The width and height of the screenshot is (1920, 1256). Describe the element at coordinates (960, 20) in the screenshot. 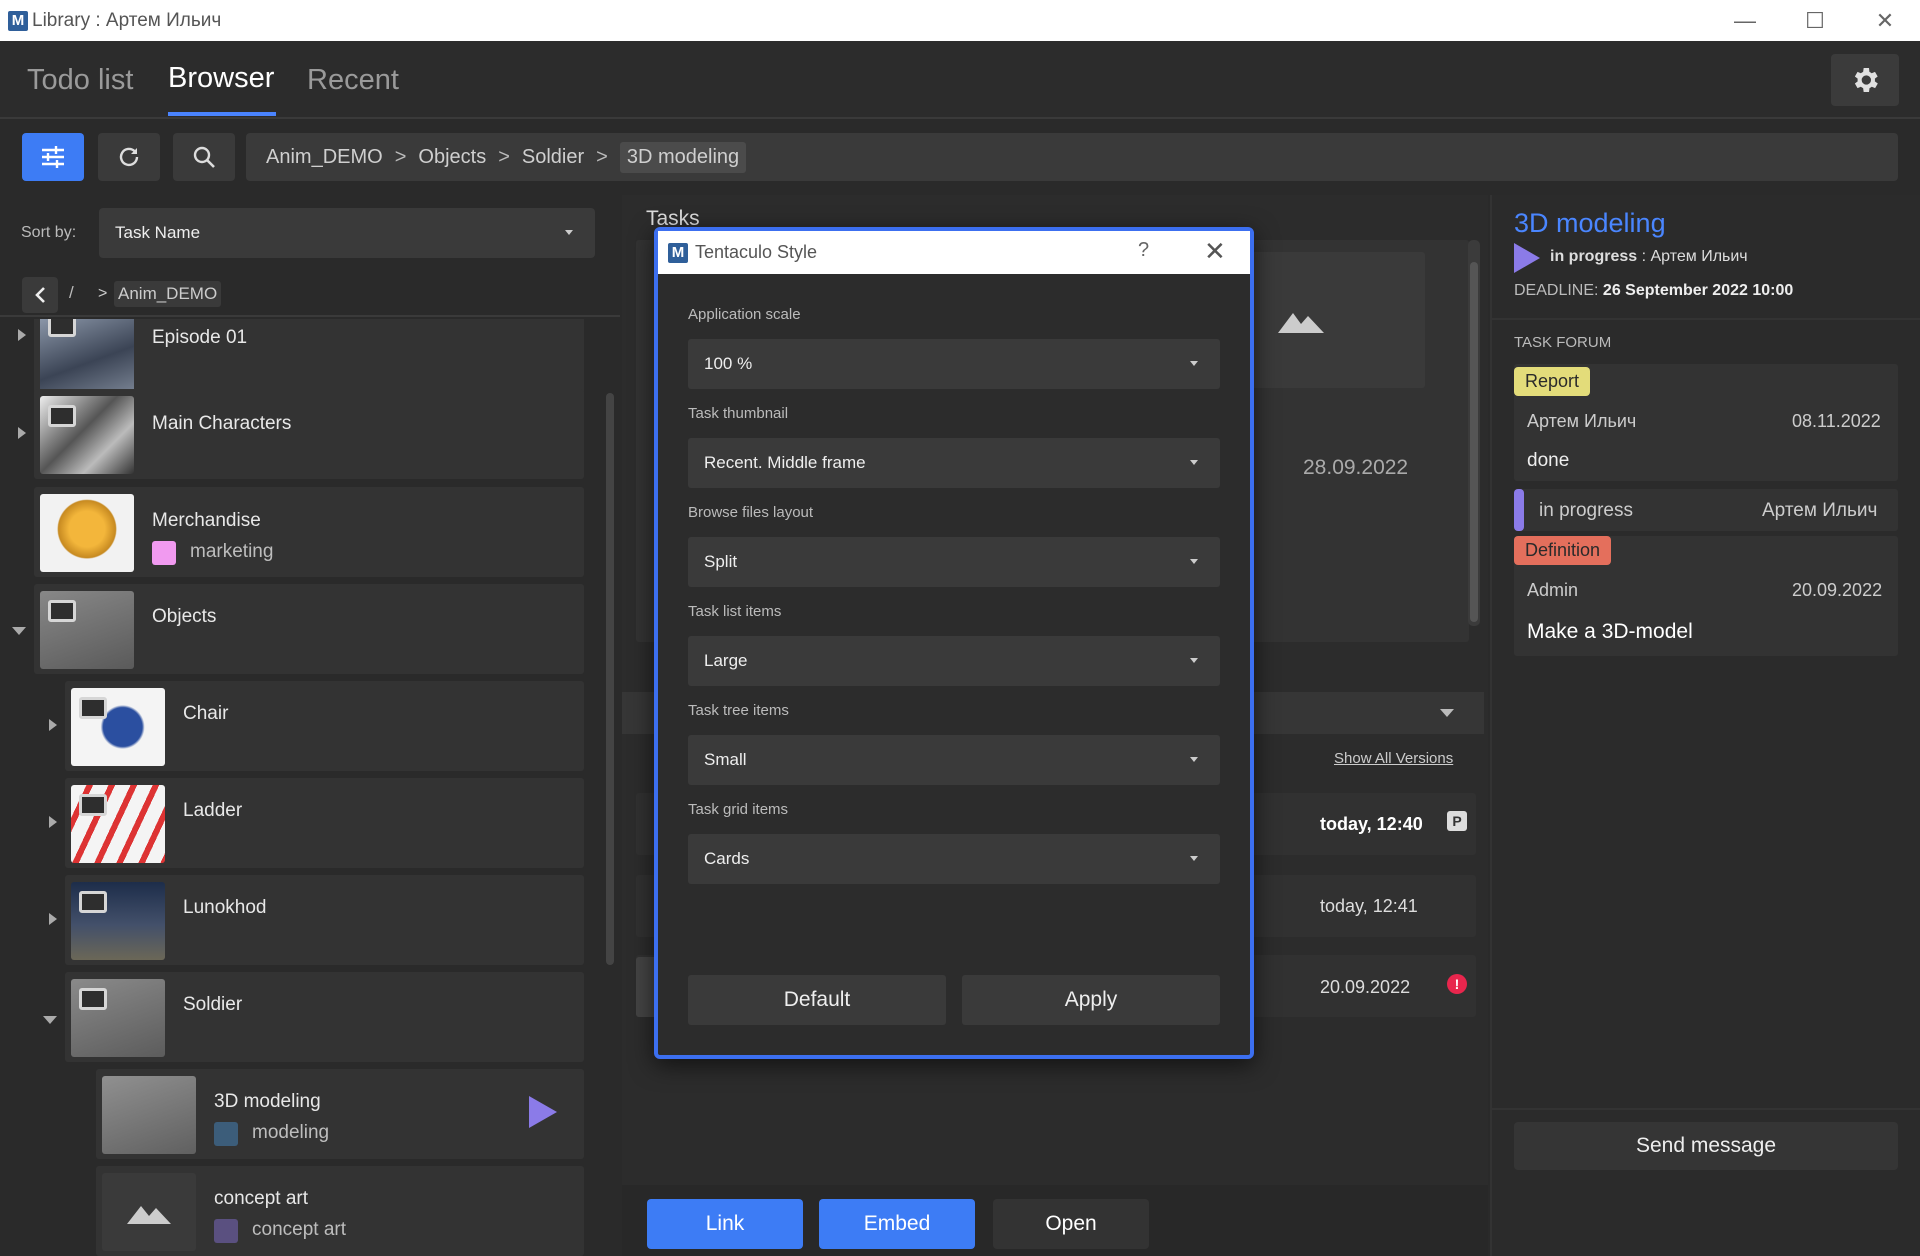

I see `window-titlebar: M Library : Артем Ильич — ☐ ✕` at that location.